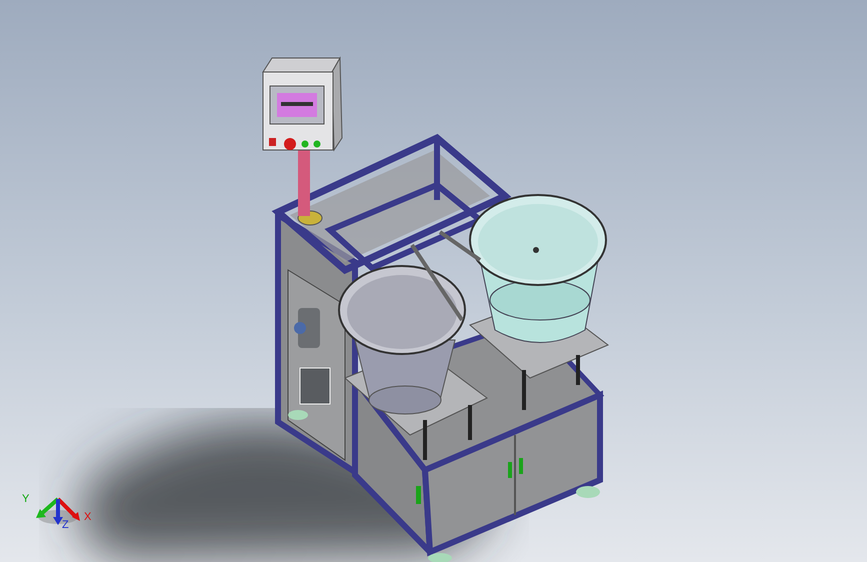 The width and height of the screenshot is (867, 562). What do you see at coordinates (65, 525) in the screenshot?
I see `z-axis-label: Z` at bounding box center [65, 525].